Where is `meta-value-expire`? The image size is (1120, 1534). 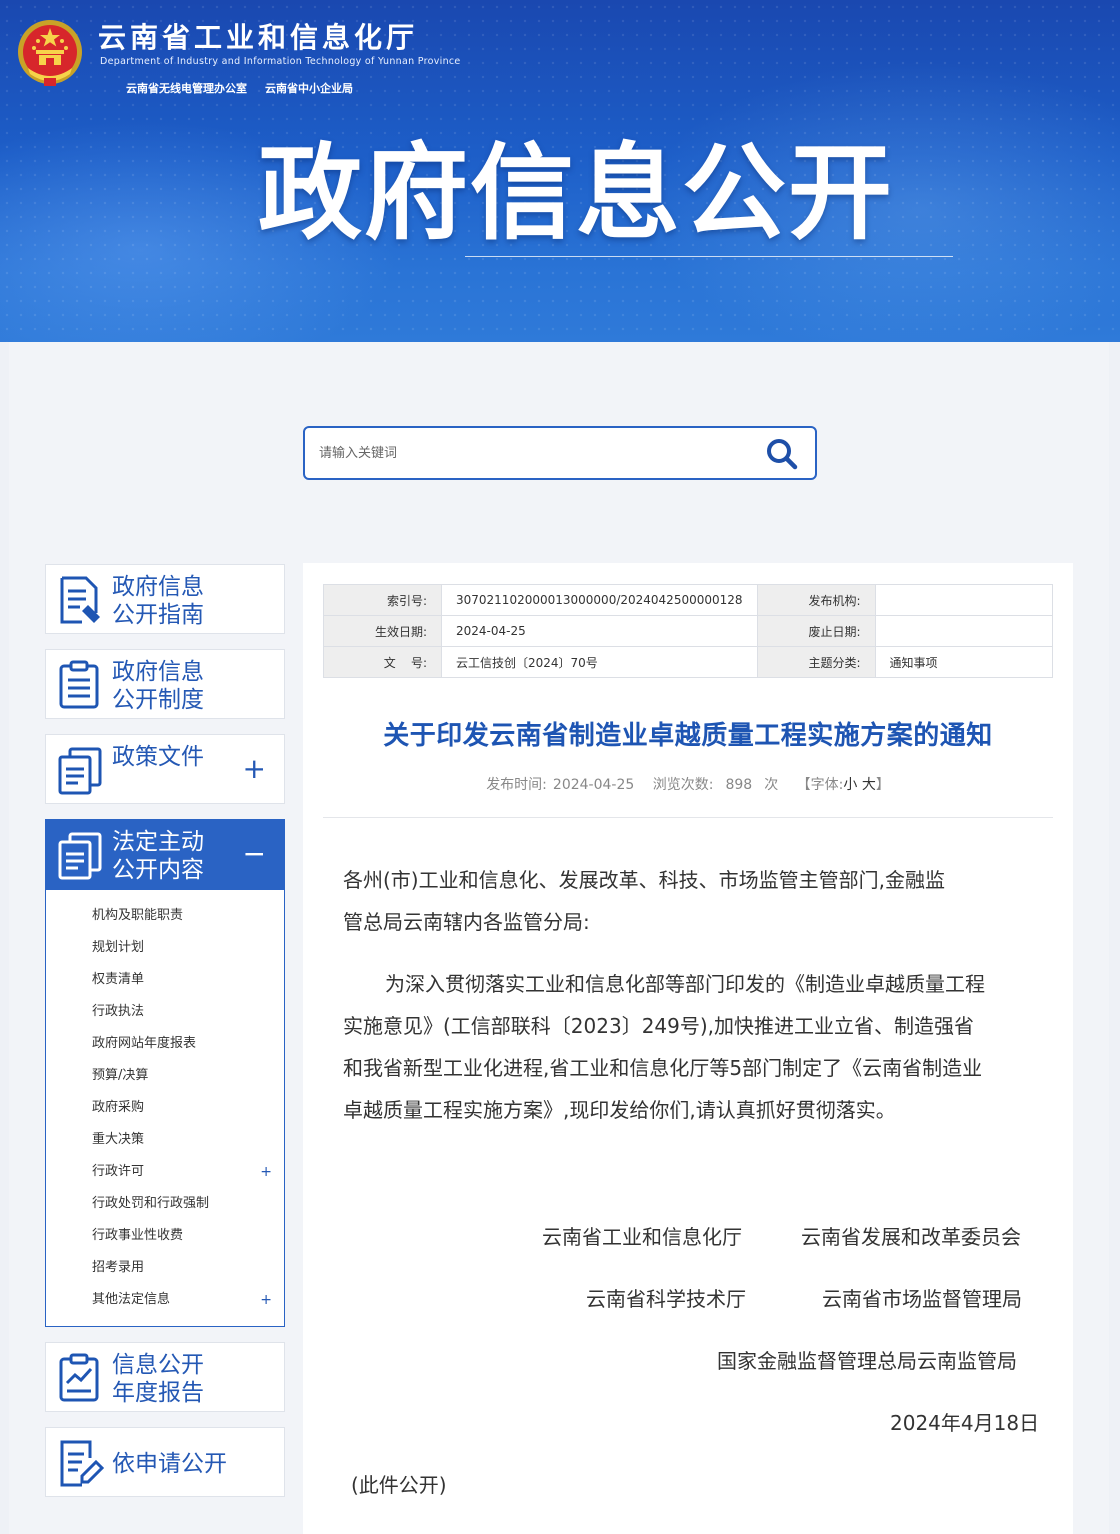 meta-value-expire is located at coordinates (964, 631).